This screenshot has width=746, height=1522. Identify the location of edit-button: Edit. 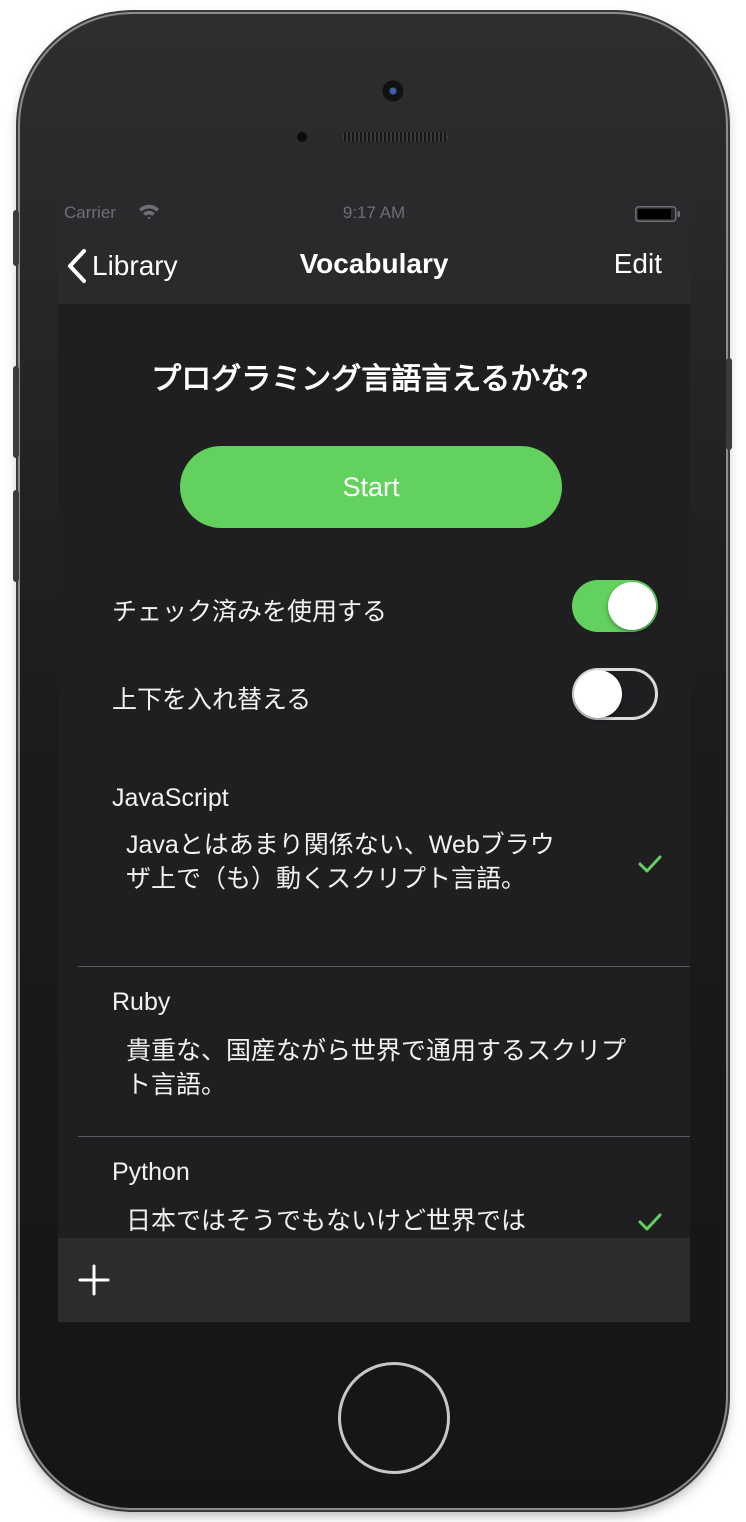
(638, 264).